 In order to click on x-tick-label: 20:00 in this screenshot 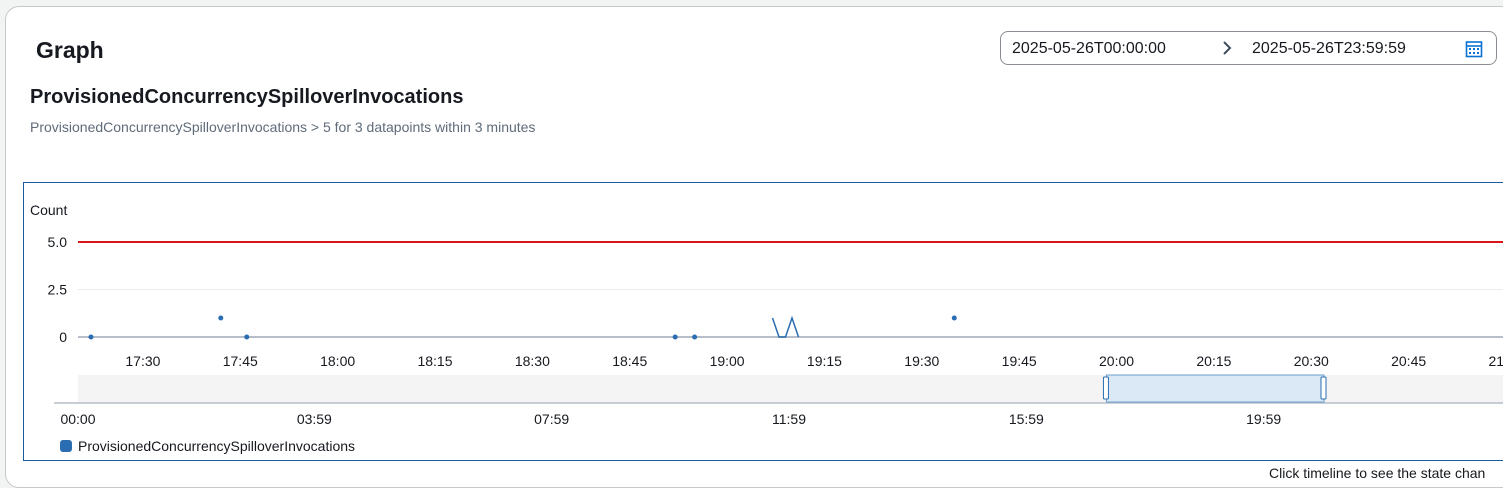, I will do `click(1116, 361)`.